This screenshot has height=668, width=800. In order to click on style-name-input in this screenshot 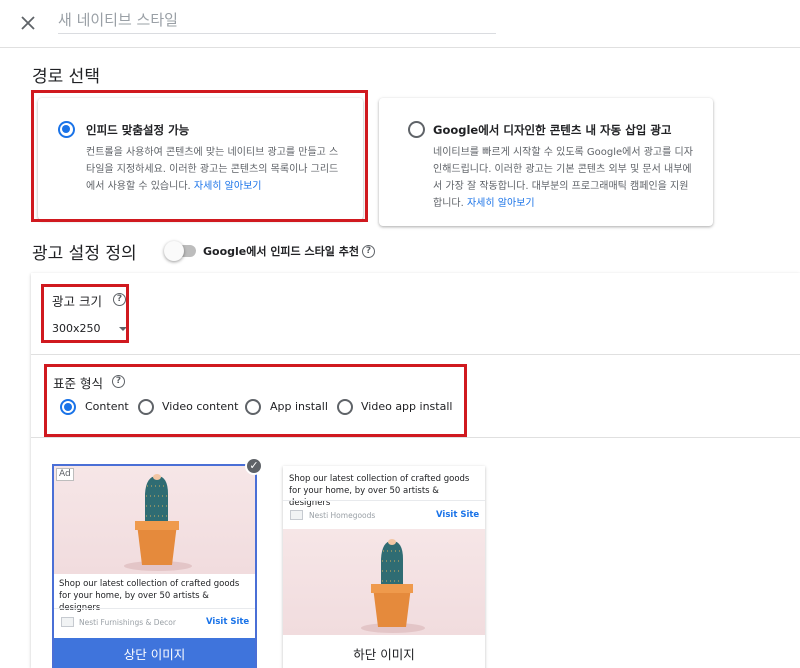, I will do `click(277, 20)`.